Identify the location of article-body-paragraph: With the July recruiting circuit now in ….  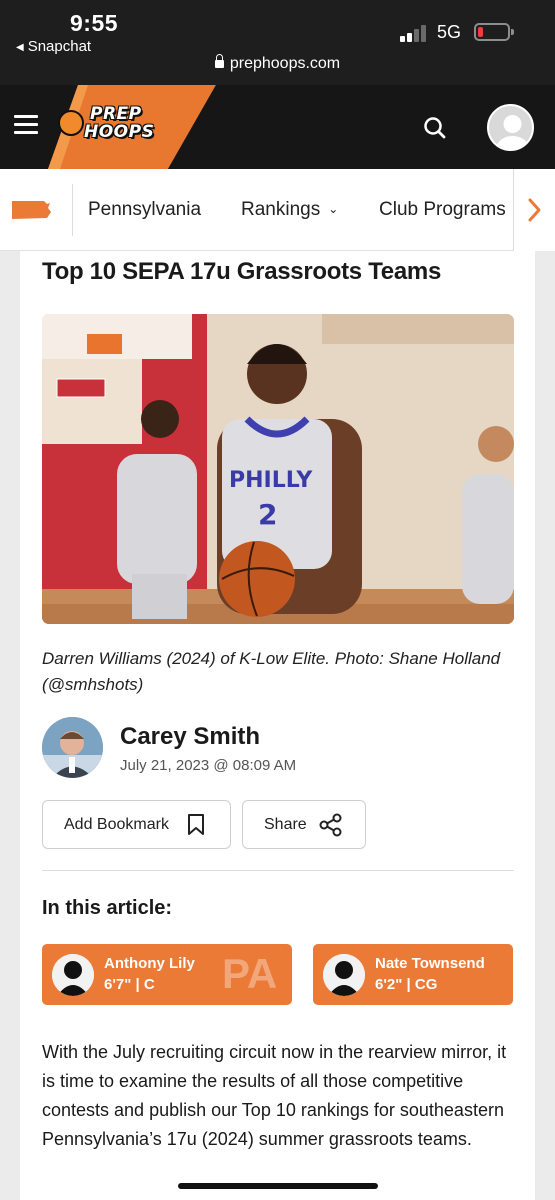
(274, 1095).